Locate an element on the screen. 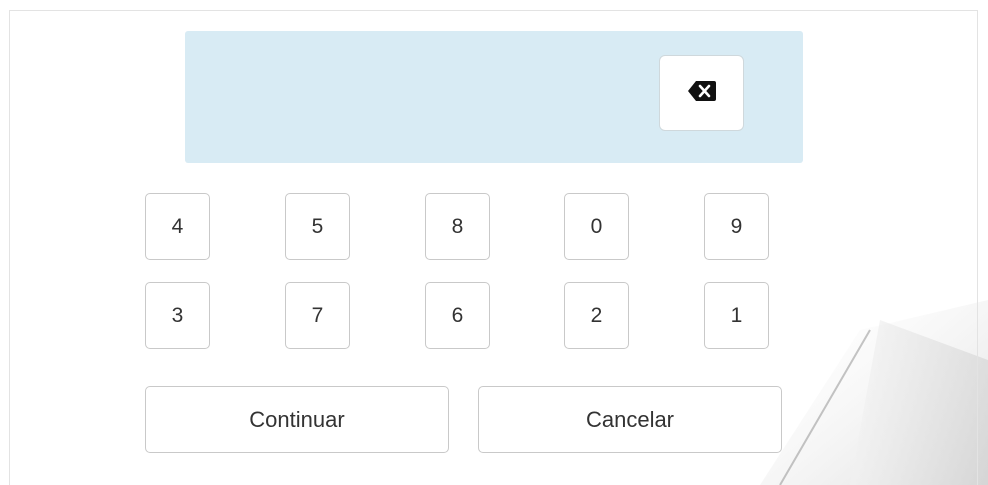 This screenshot has width=988, height=485. key-button: 9 is located at coordinates (736, 226).